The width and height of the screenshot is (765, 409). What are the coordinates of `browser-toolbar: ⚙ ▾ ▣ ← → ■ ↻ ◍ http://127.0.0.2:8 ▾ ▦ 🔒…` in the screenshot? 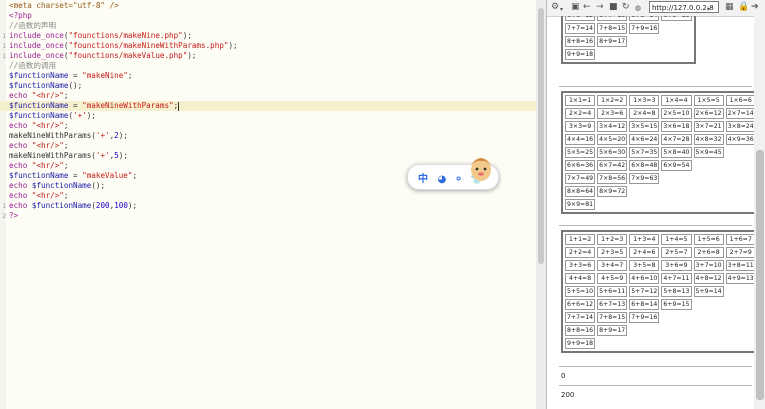 It's located at (656, 8).